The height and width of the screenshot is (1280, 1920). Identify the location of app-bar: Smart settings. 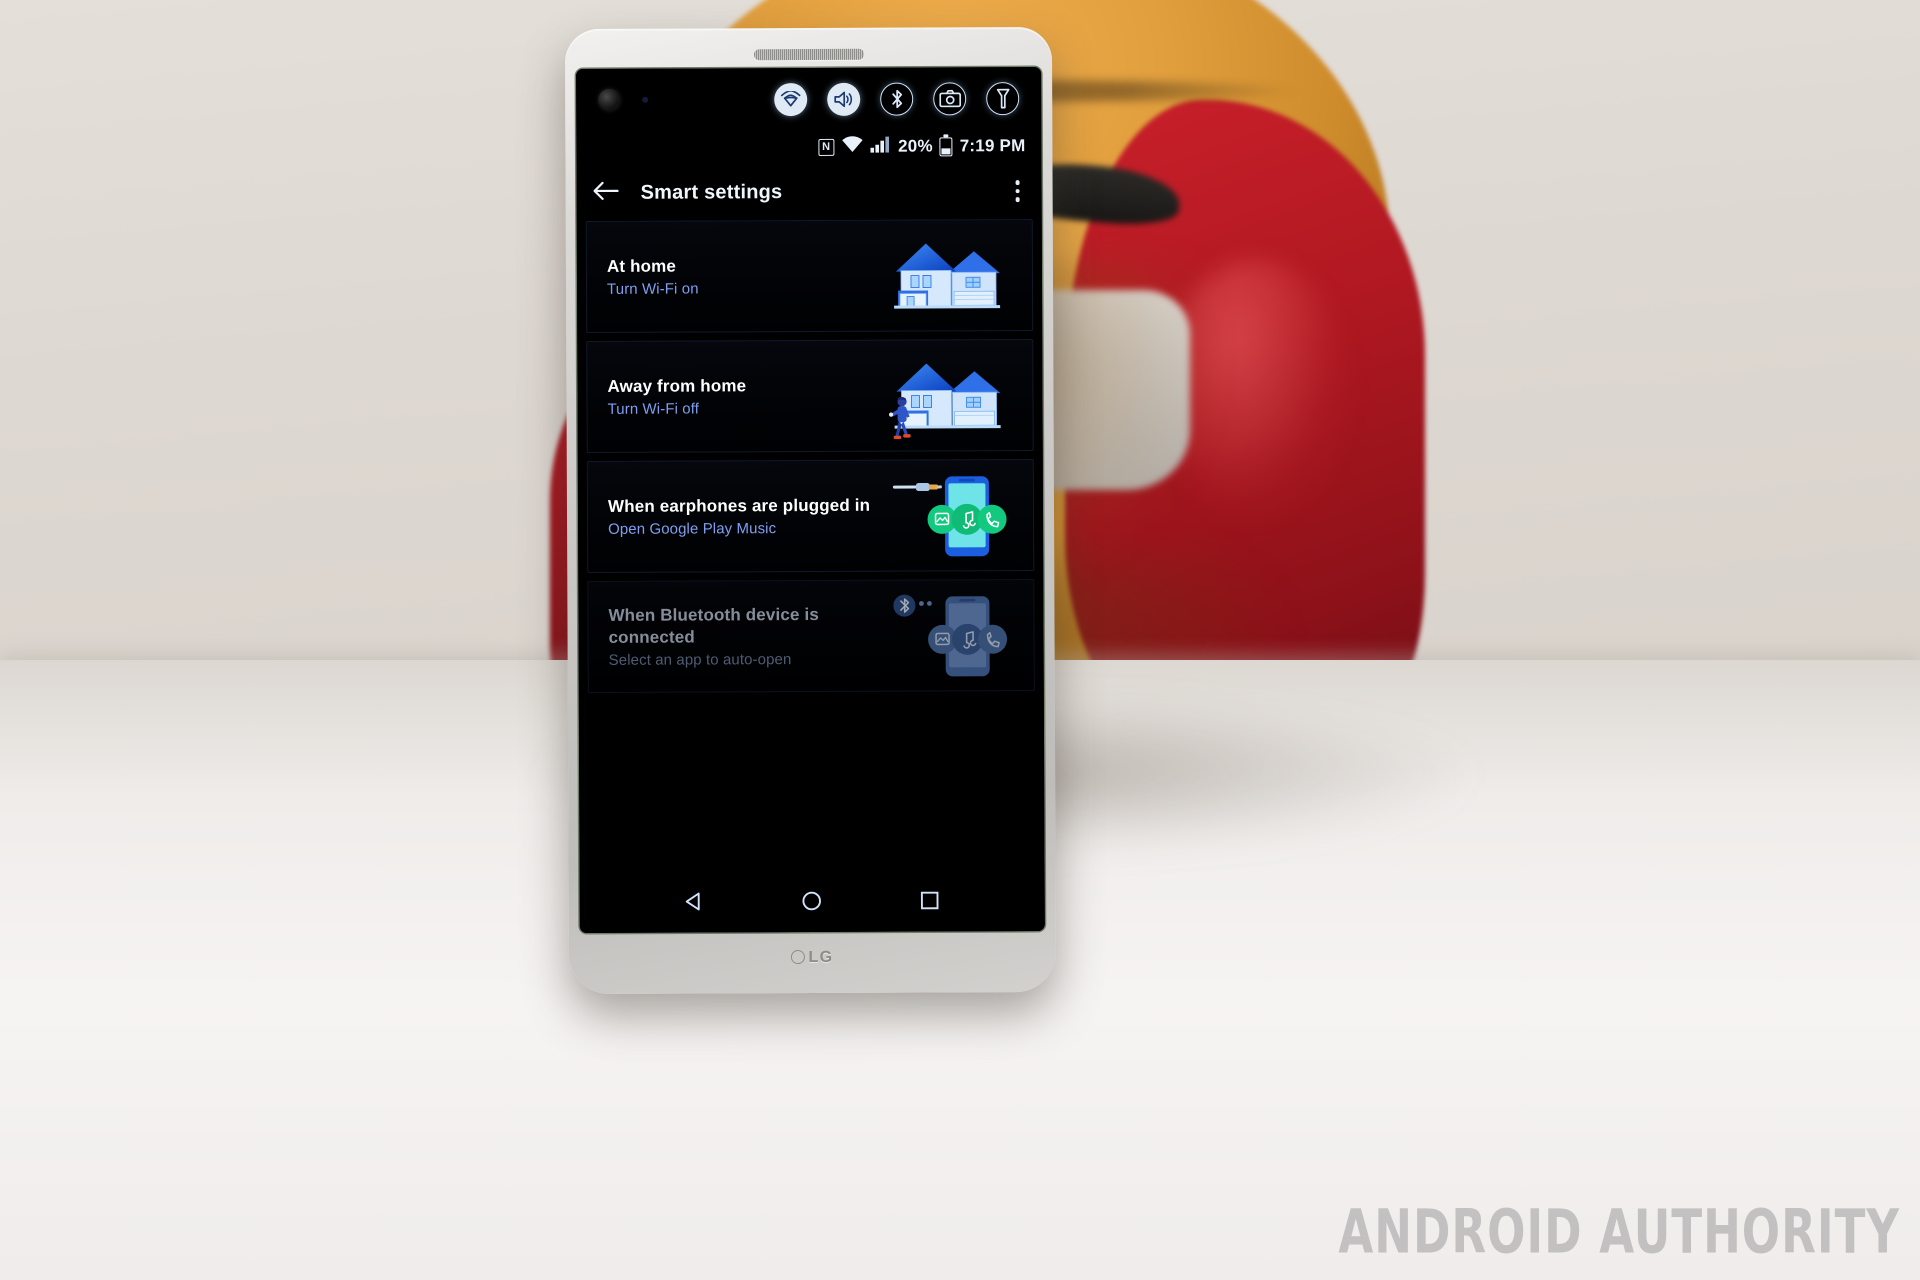
(809, 192).